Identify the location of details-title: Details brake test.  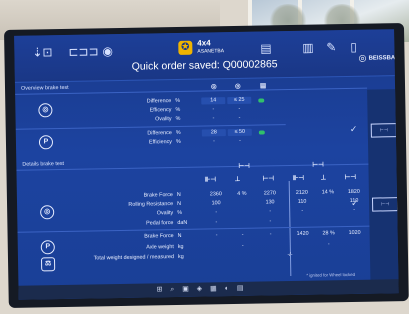
(43, 164).